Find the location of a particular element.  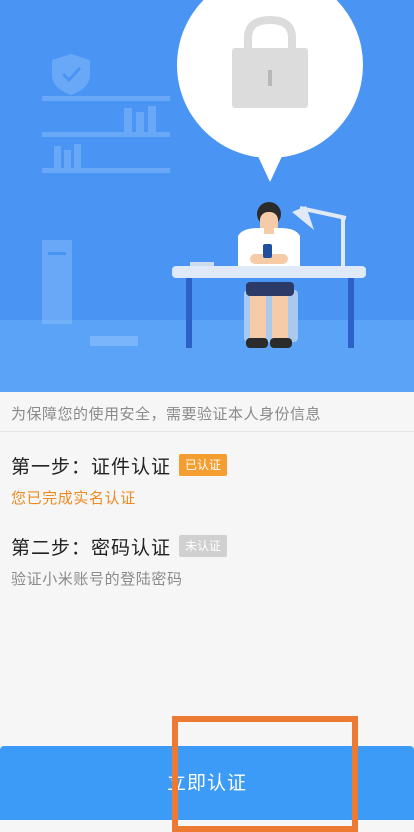

status-badge-verified: 已认证 is located at coordinates (203, 465).